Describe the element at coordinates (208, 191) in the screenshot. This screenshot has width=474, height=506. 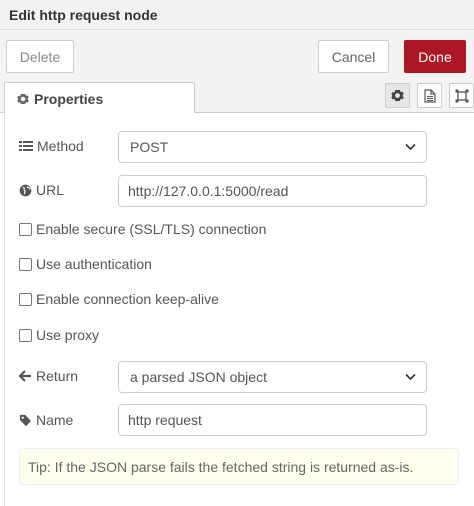
I see `url-input-value: http://127.0.0.1:5000/read` at that location.